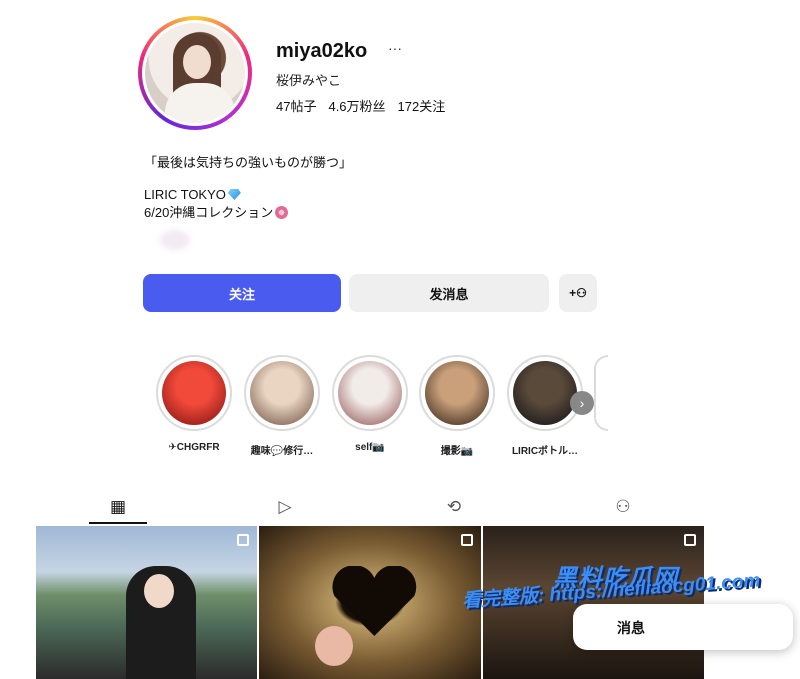 The height and width of the screenshot is (679, 800). What do you see at coordinates (282, 212) in the screenshot?
I see `flower-icon` at bounding box center [282, 212].